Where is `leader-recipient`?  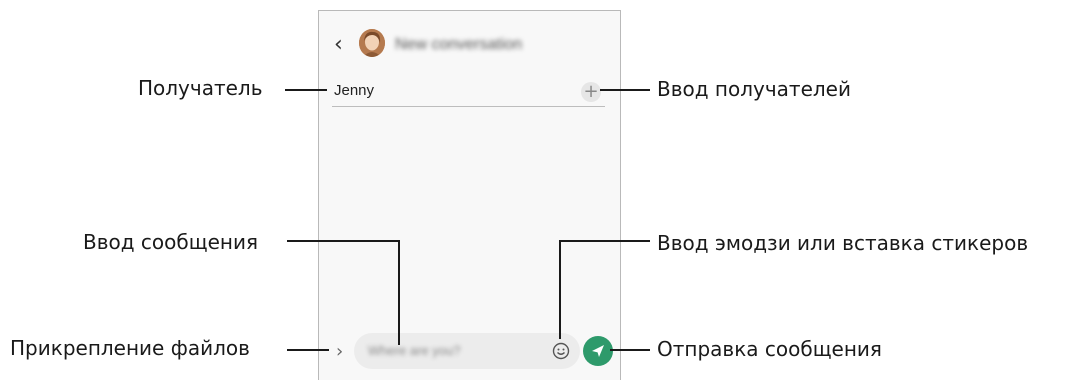 leader-recipient is located at coordinates (306, 90).